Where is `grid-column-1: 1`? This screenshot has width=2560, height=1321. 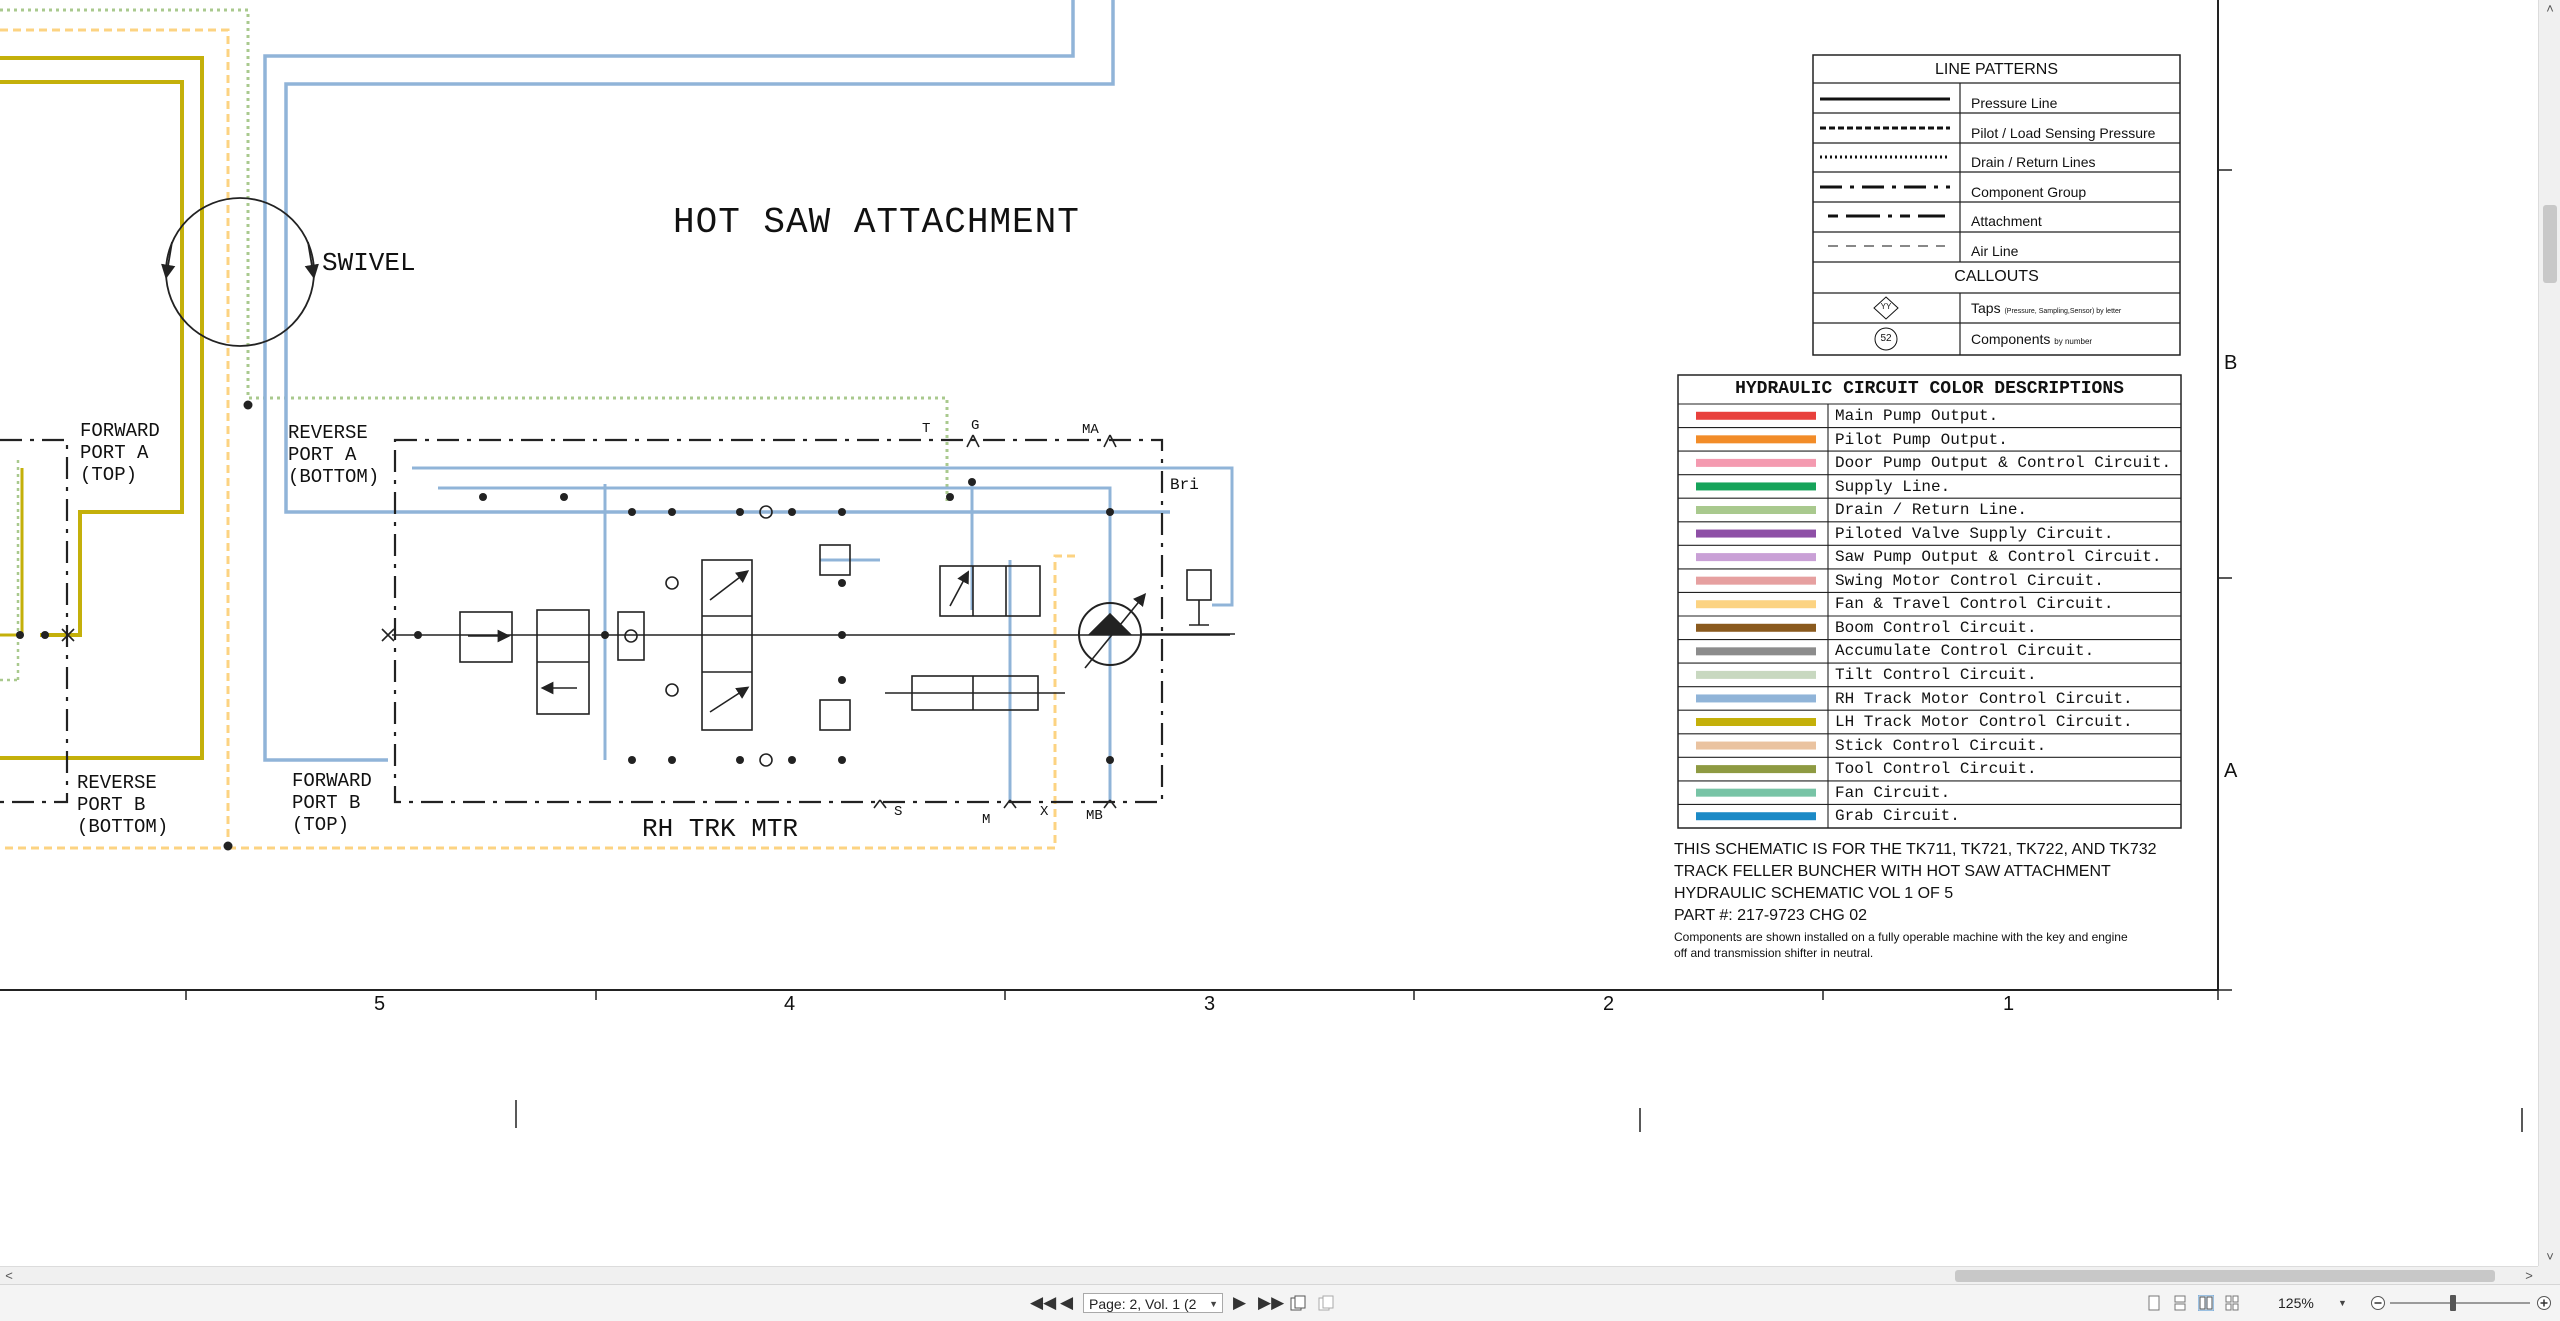 grid-column-1: 1 is located at coordinates (2009, 1004).